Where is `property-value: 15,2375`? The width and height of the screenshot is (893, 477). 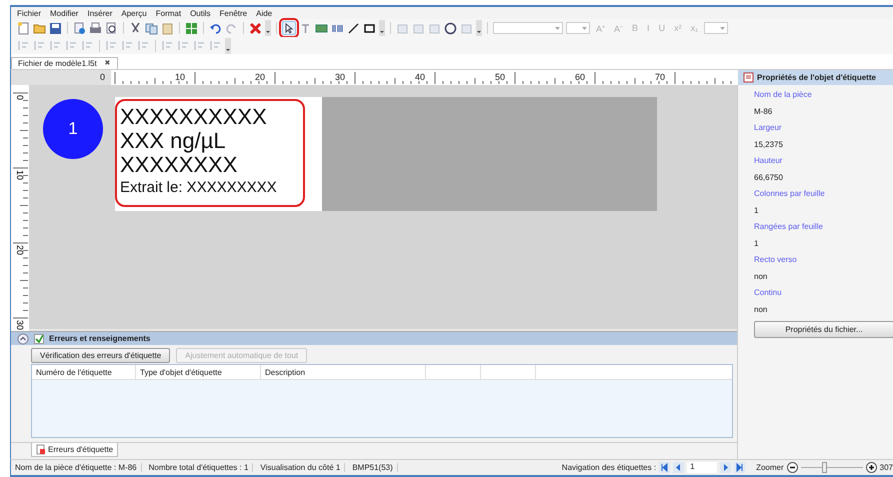 property-value: 15,2375 is located at coordinates (769, 144).